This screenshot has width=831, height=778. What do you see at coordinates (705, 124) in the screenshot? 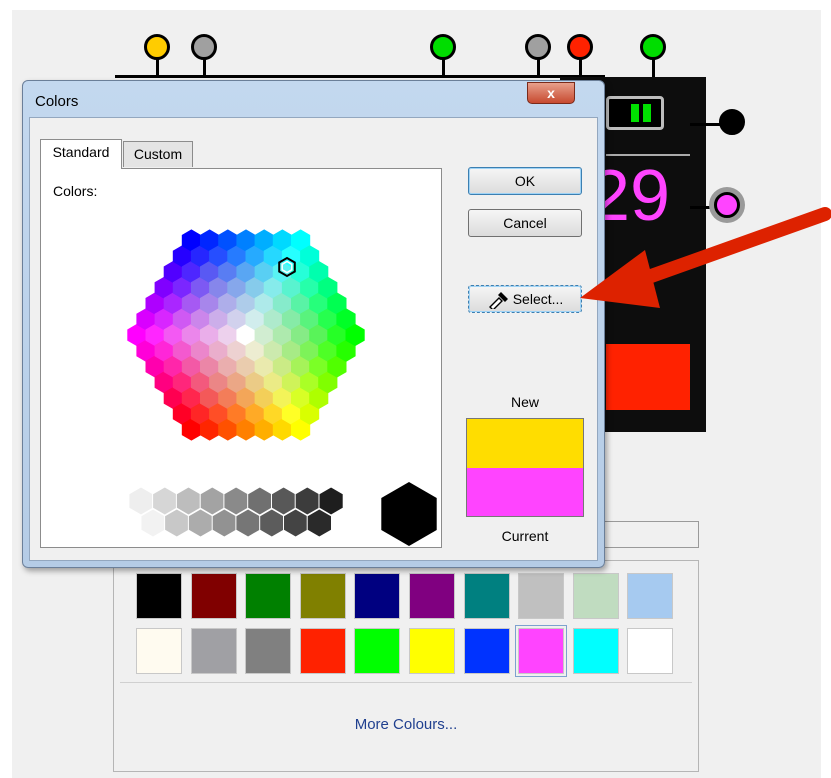
I see `right-connector-line` at bounding box center [705, 124].